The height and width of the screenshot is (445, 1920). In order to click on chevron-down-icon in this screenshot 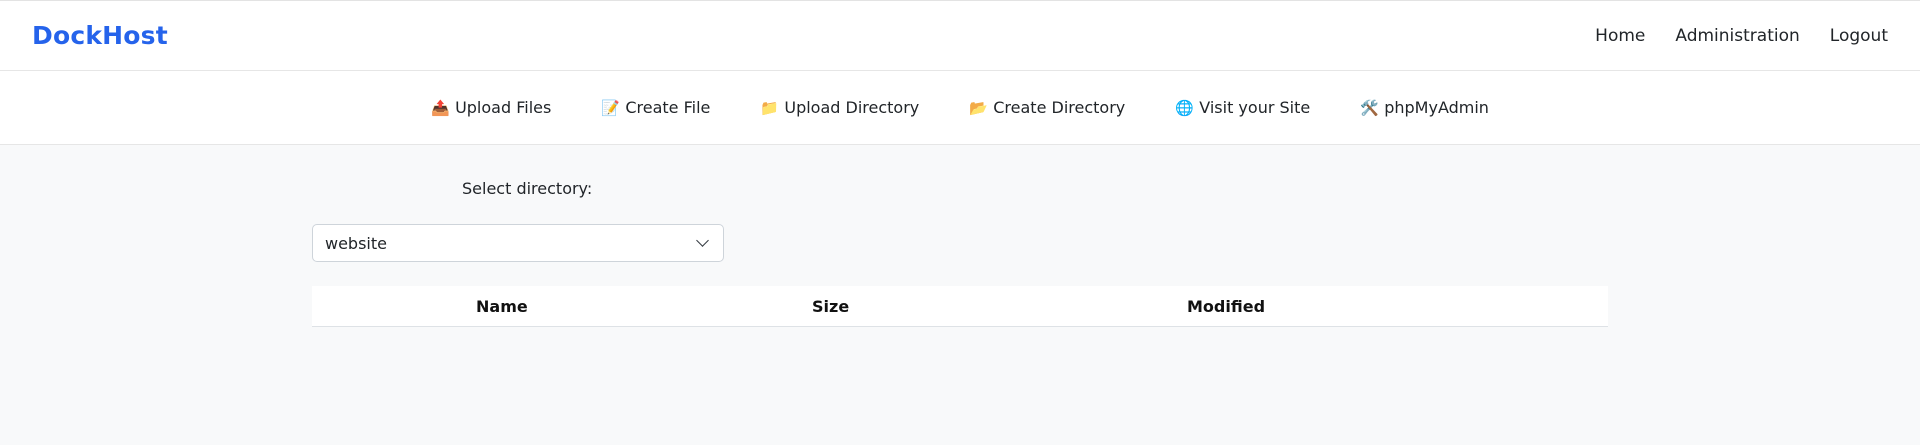, I will do `click(702, 240)`.